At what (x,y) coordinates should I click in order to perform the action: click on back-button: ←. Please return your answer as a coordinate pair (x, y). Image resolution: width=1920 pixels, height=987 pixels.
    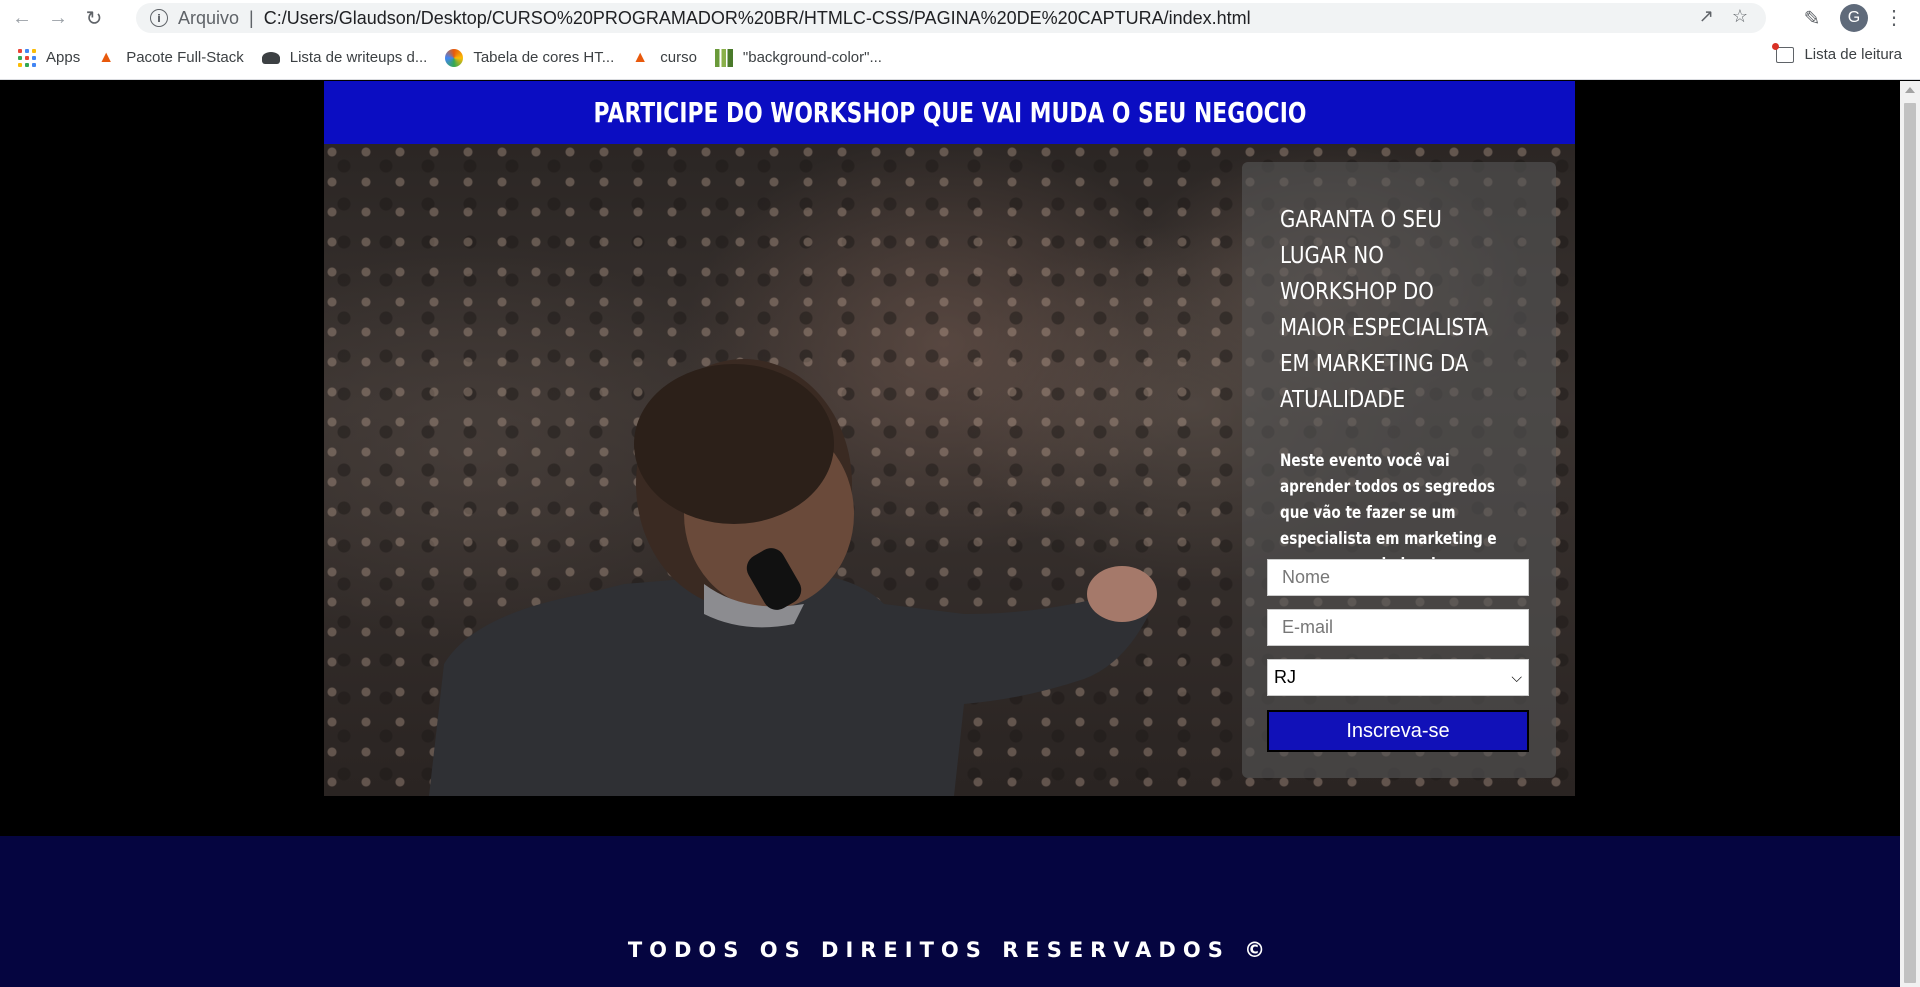
    Looking at the image, I should click on (22, 18).